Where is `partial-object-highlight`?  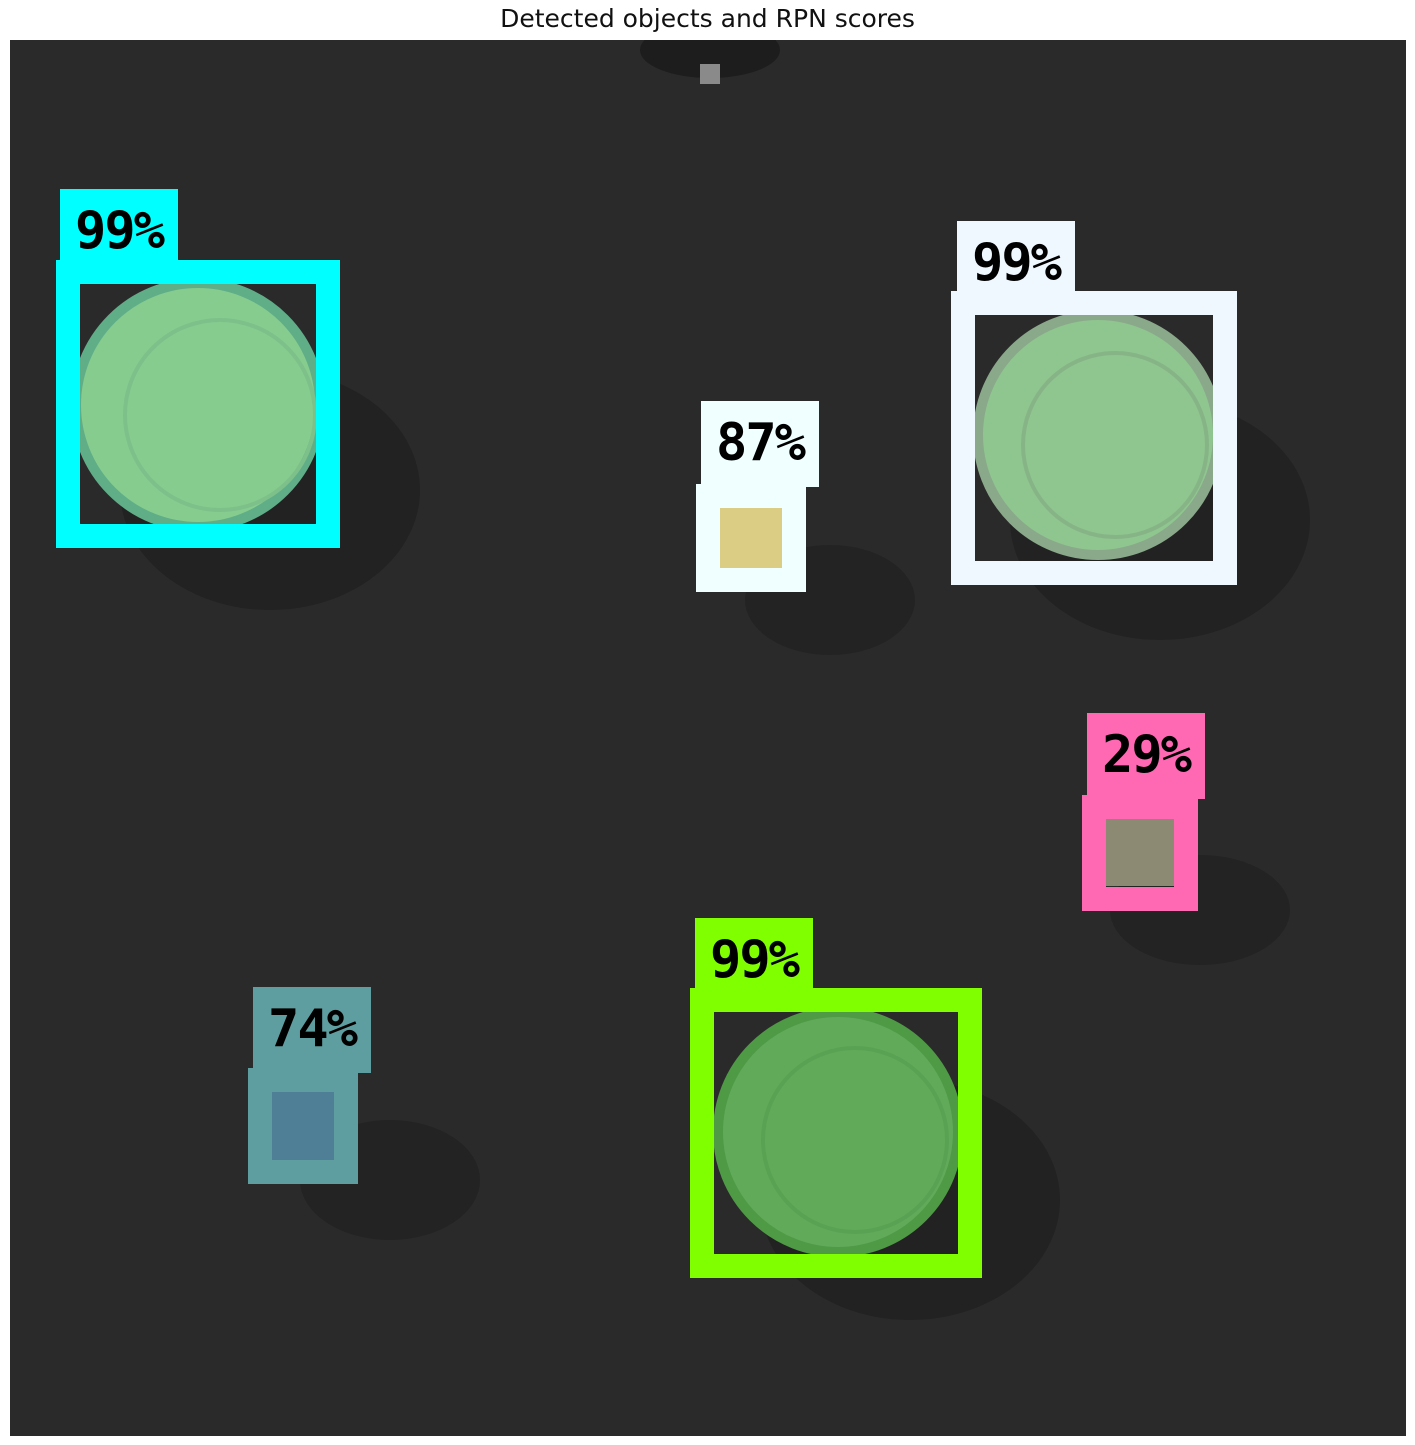 partial-object-highlight is located at coordinates (710, 74).